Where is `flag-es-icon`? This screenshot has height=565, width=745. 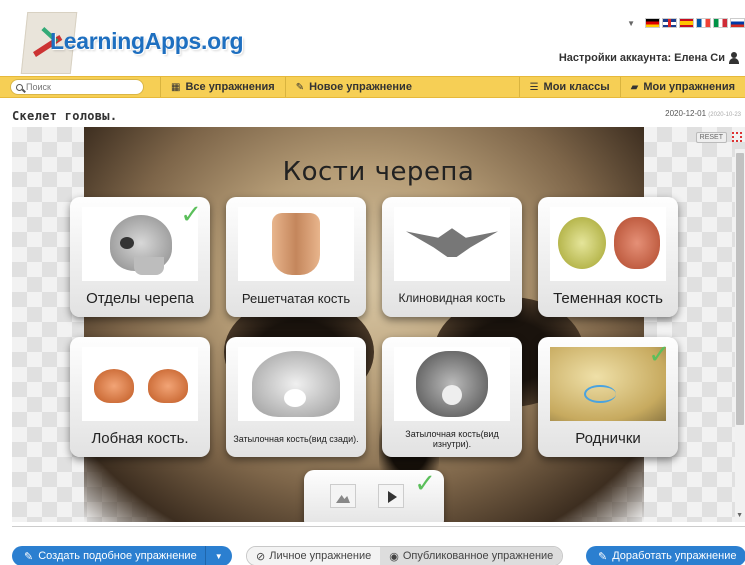
flag-es-icon is located at coordinates (686, 23).